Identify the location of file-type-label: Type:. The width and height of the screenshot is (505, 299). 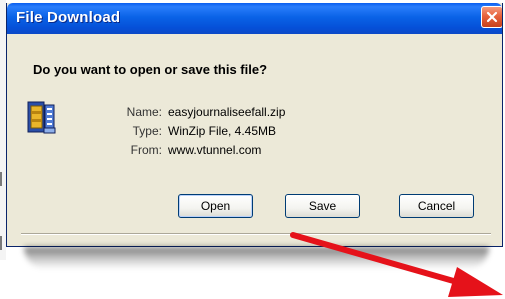
(147, 131).